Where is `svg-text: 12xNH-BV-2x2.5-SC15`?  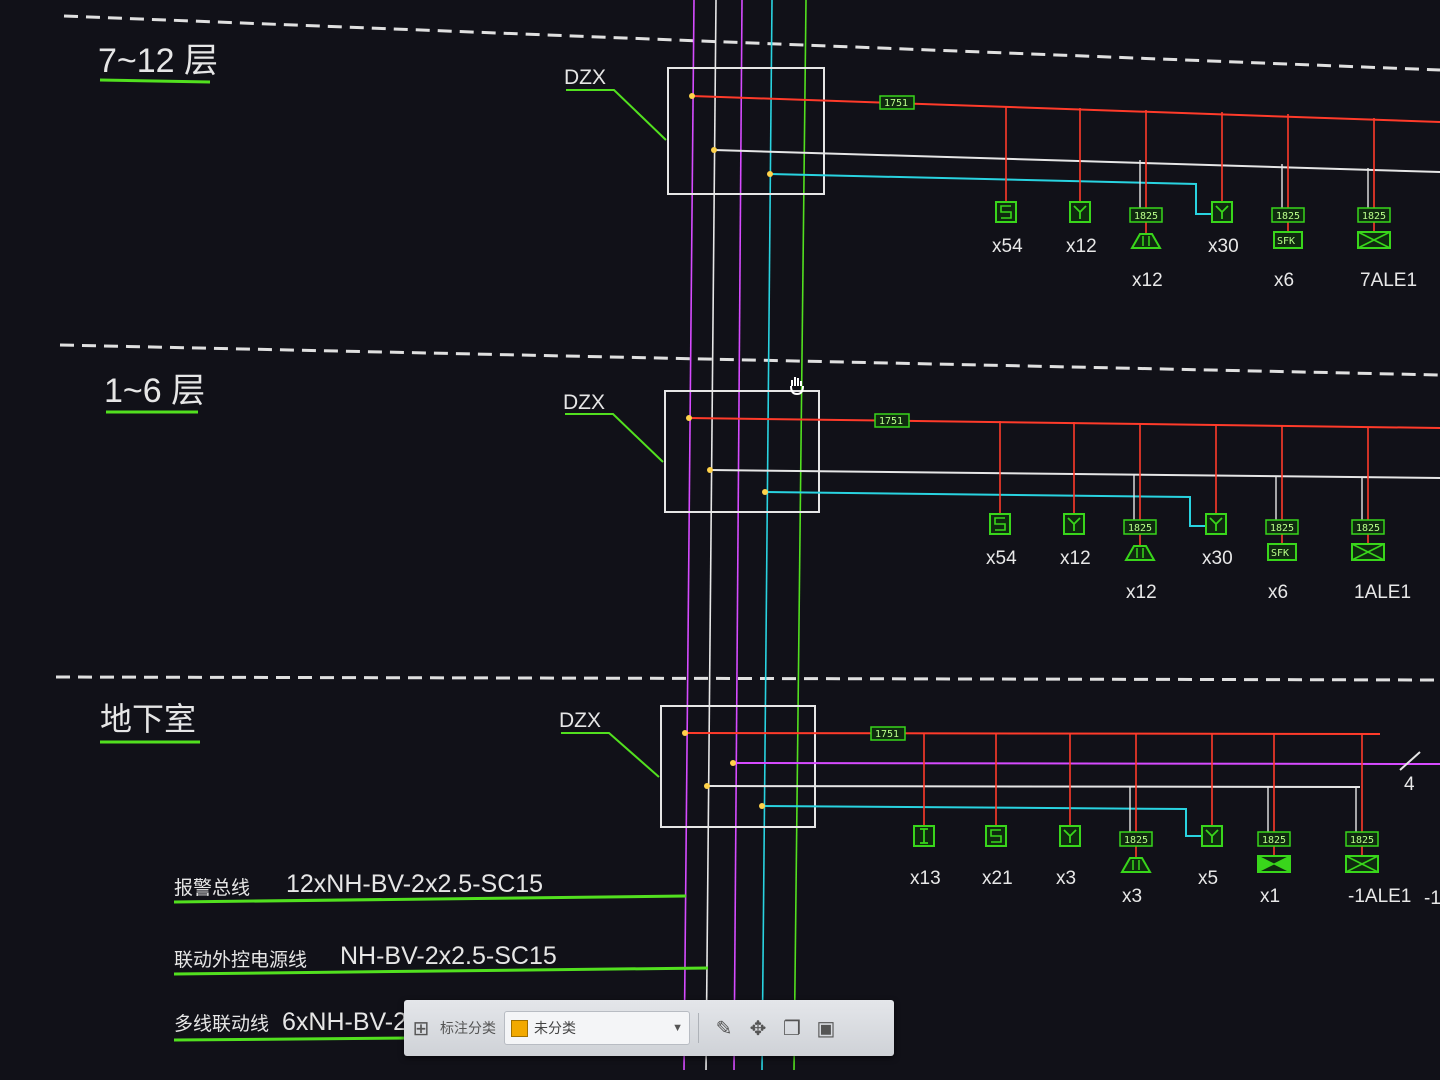 svg-text: 12xNH-BV-2x2.5-SC15 is located at coordinates (414, 884).